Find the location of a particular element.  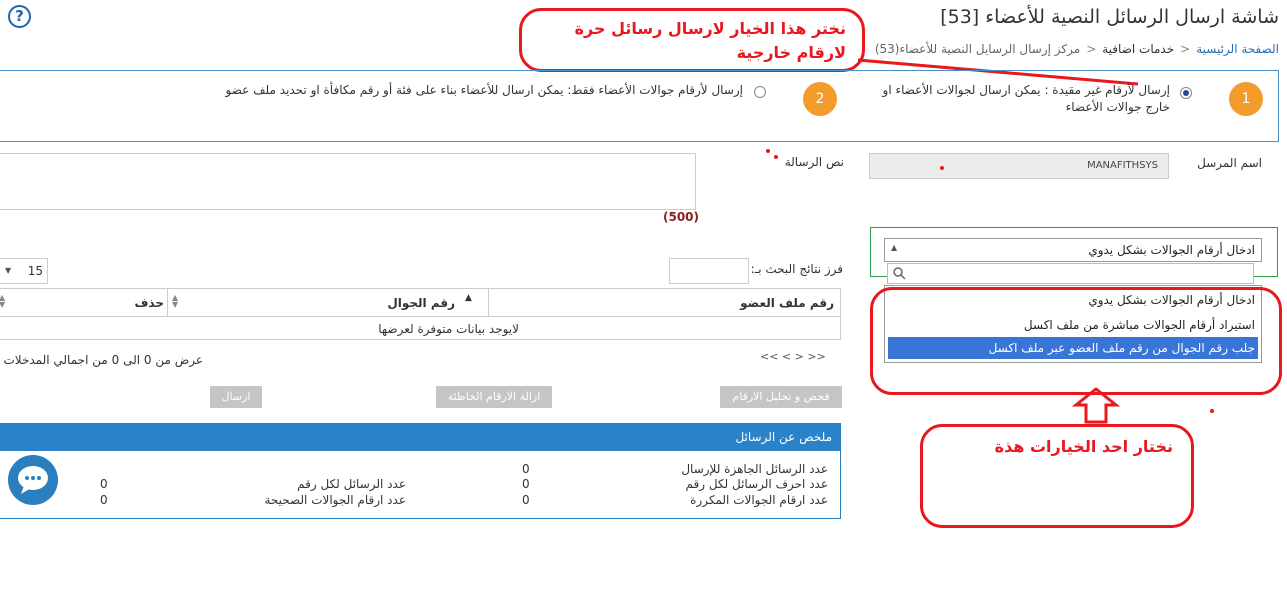

analyze-numbers-button: فحص و تحليل الارقام is located at coordinates (781, 397).